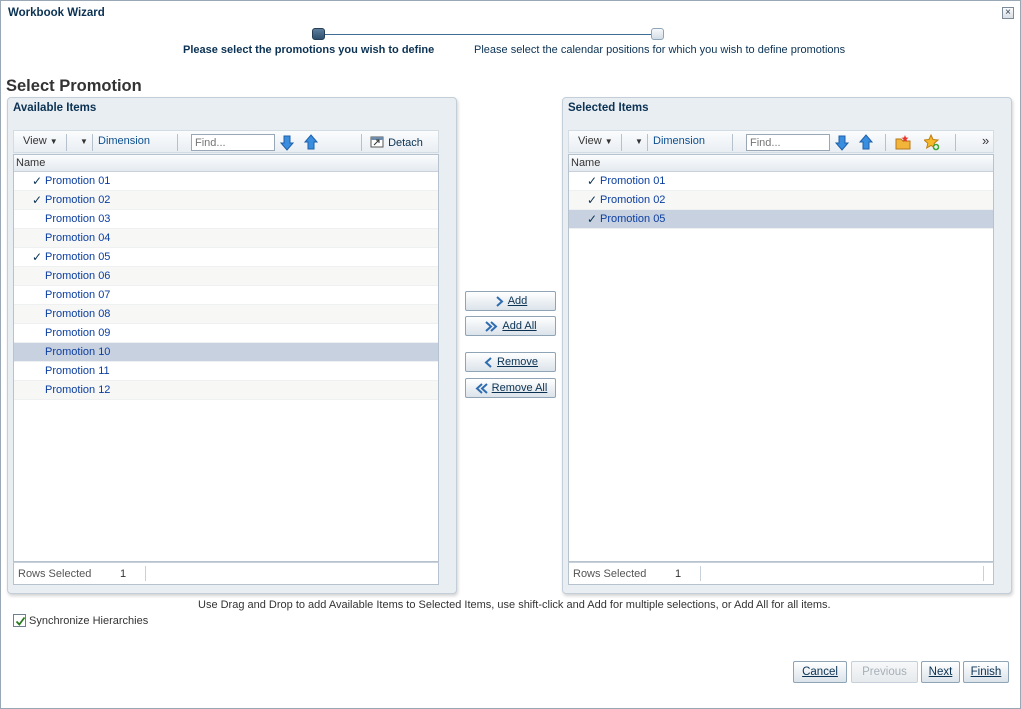 The width and height of the screenshot is (1021, 709). Describe the element at coordinates (226, 276) in the screenshot. I see `list-item: Promotion 06` at that location.